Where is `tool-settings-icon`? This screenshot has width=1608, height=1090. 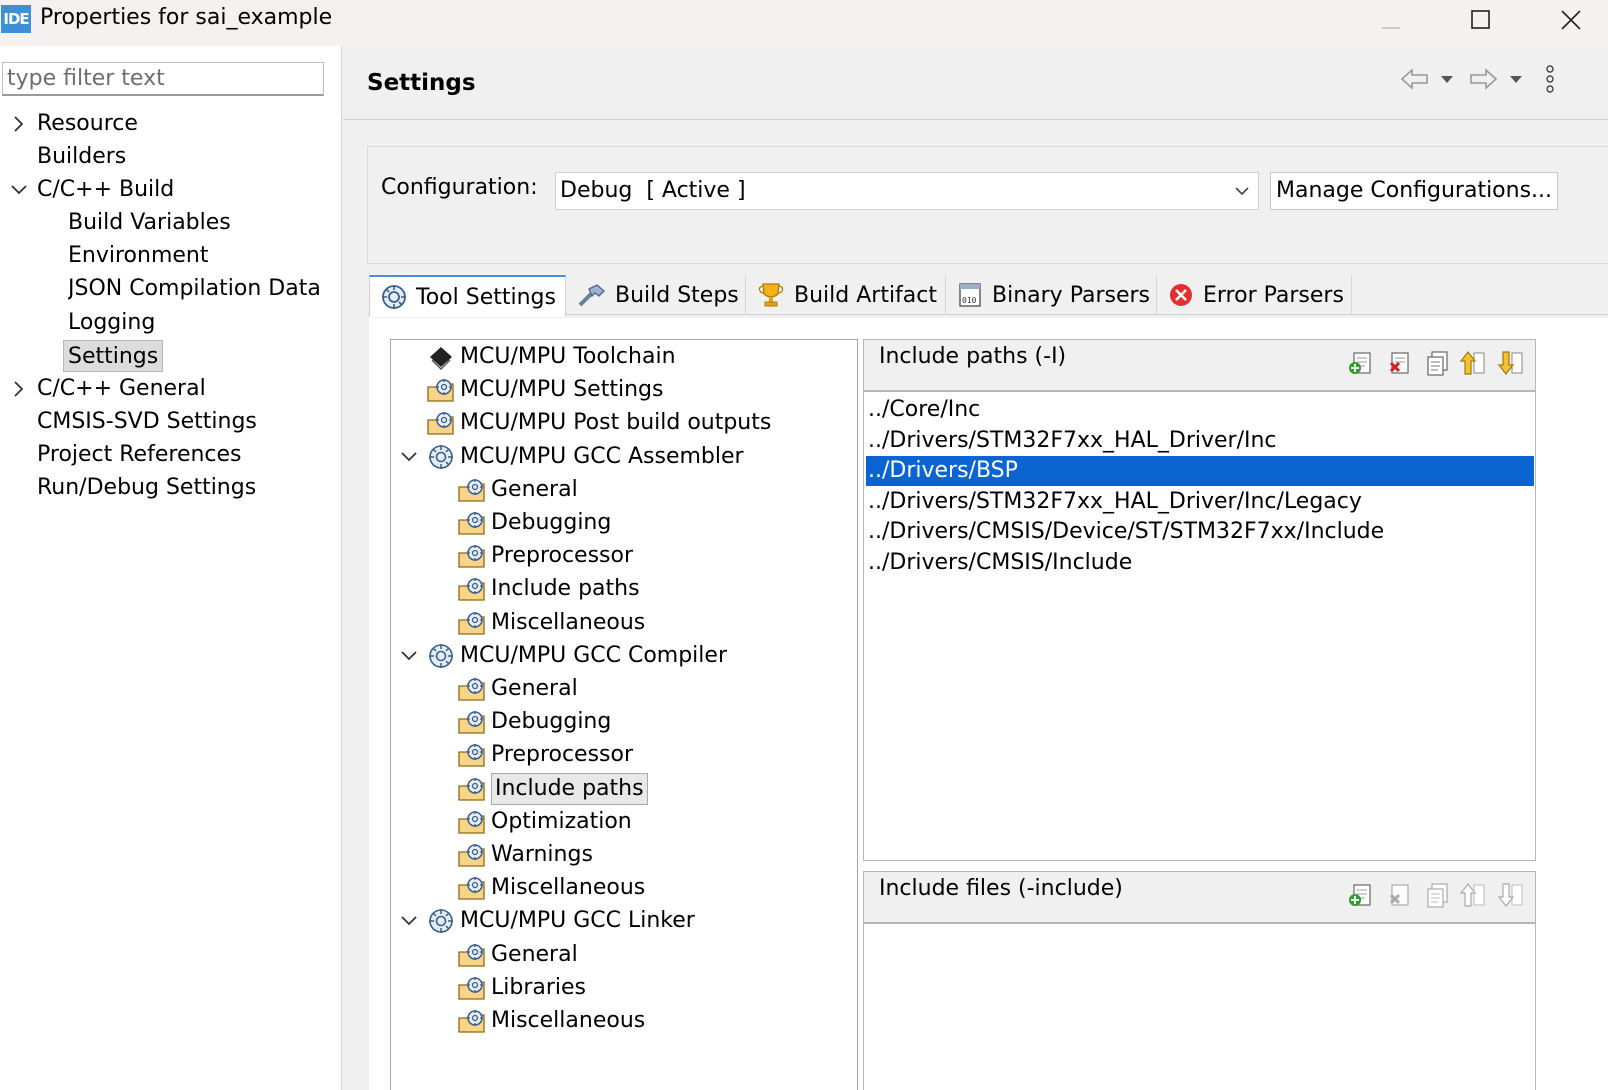 tool-settings-icon is located at coordinates (394, 297).